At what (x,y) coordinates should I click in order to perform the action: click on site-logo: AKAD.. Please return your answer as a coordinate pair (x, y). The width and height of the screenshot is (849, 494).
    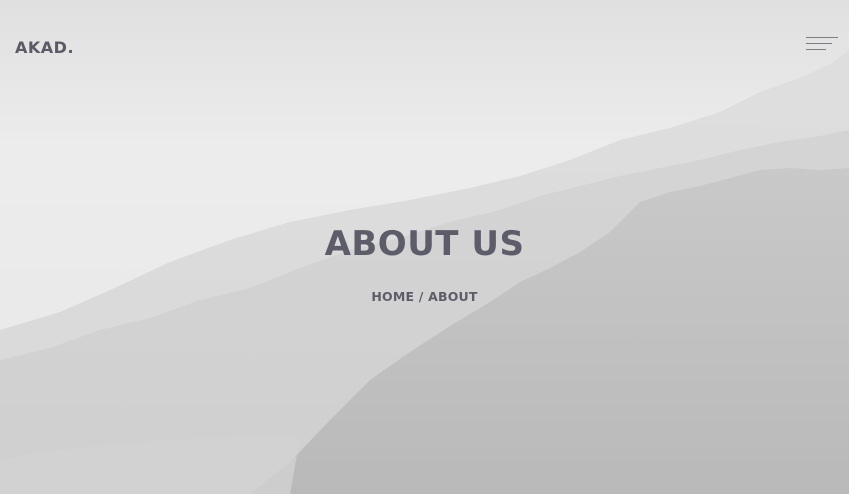
    Looking at the image, I should click on (44, 47).